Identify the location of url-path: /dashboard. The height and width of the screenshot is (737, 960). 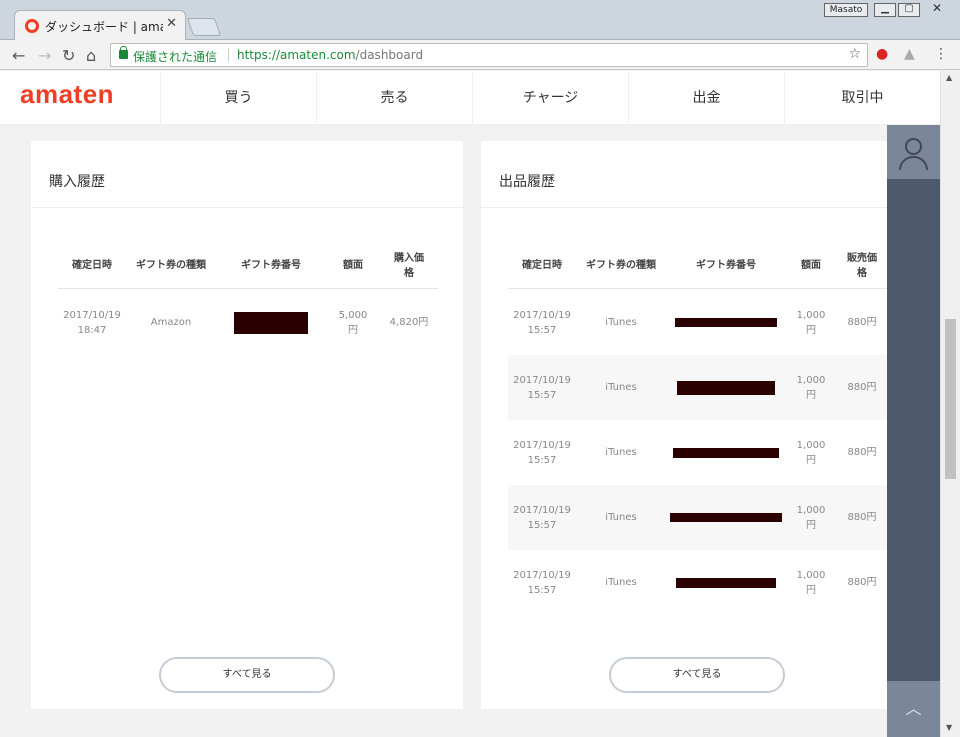
(389, 55).